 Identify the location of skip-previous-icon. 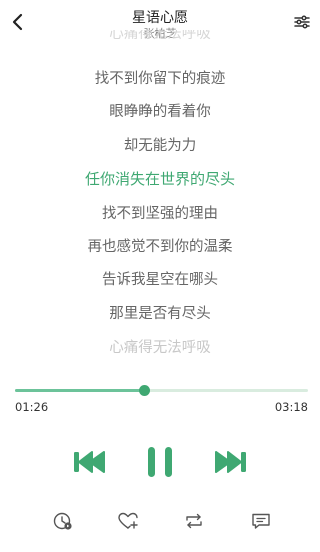
(89, 462).